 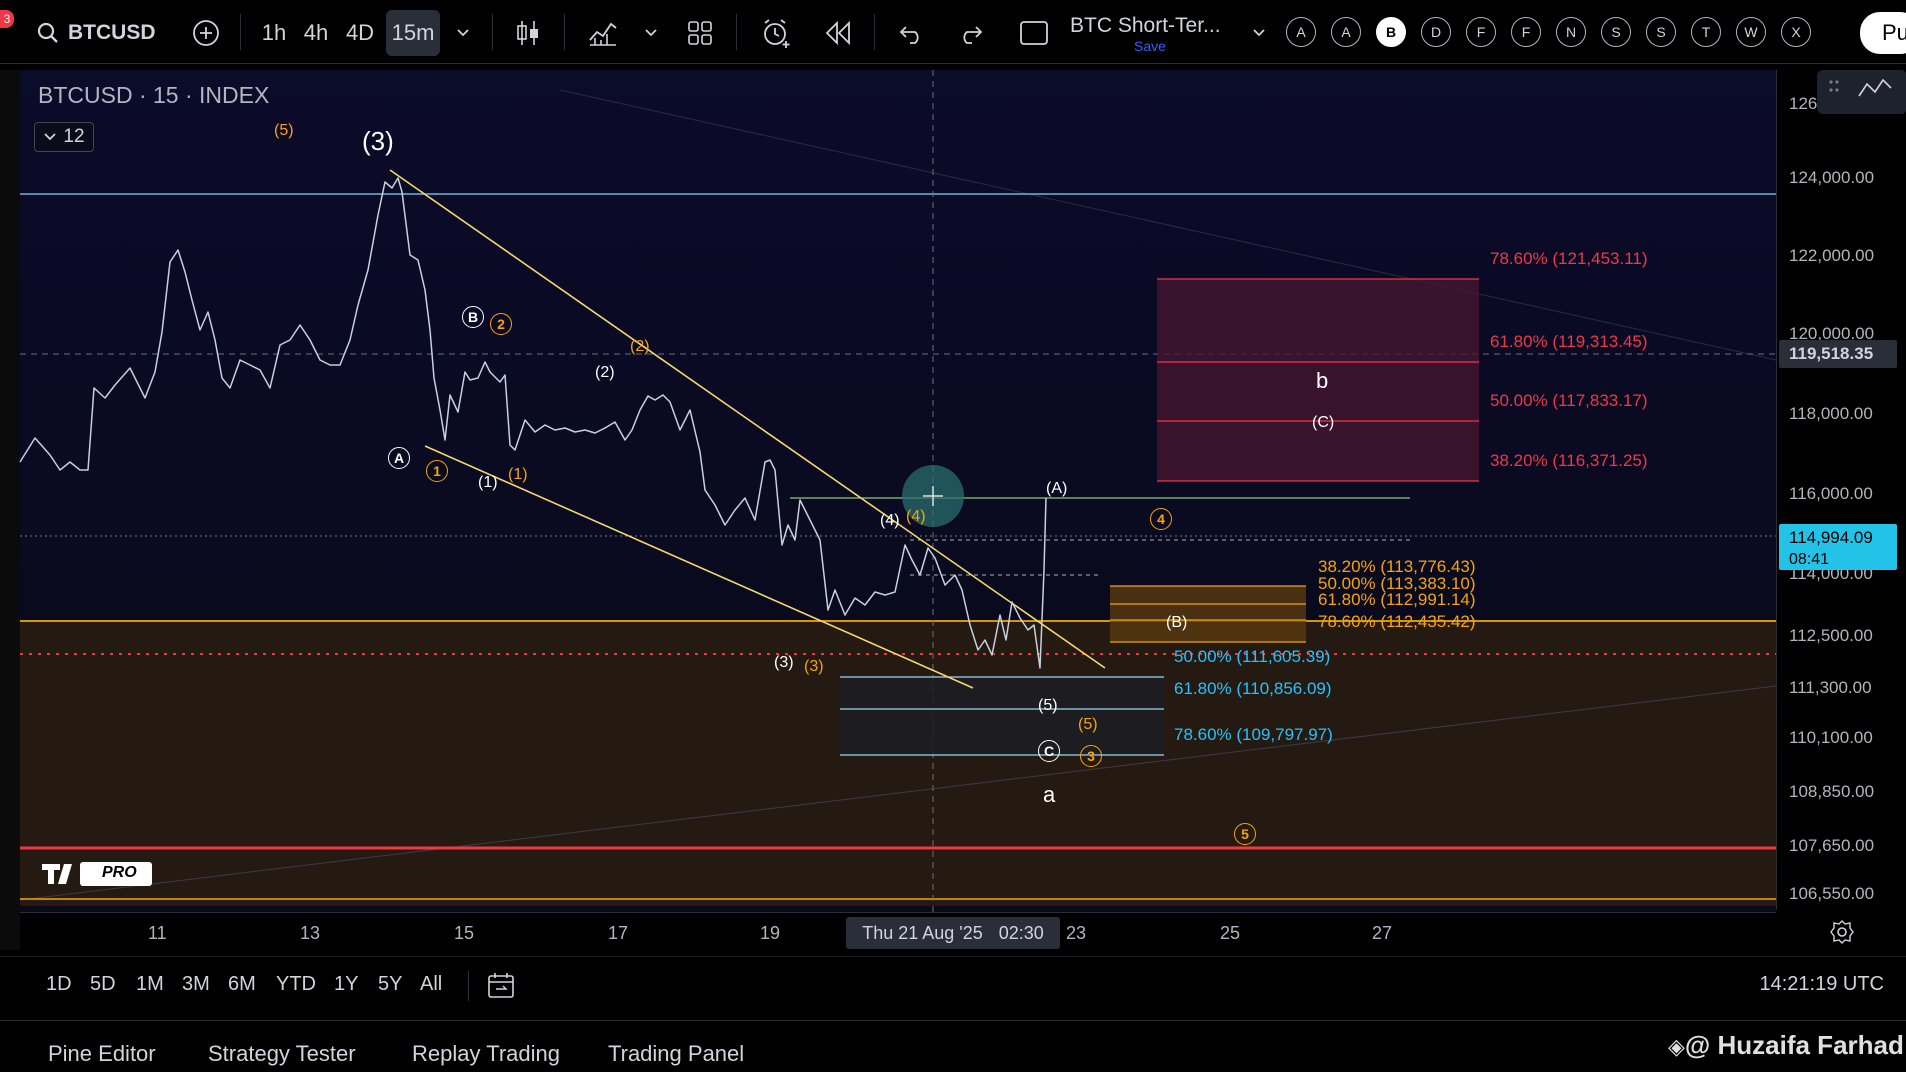 What do you see at coordinates (1832, 893) in the screenshot?
I see `price-tick: 106,550.00` at bounding box center [1832, 893].